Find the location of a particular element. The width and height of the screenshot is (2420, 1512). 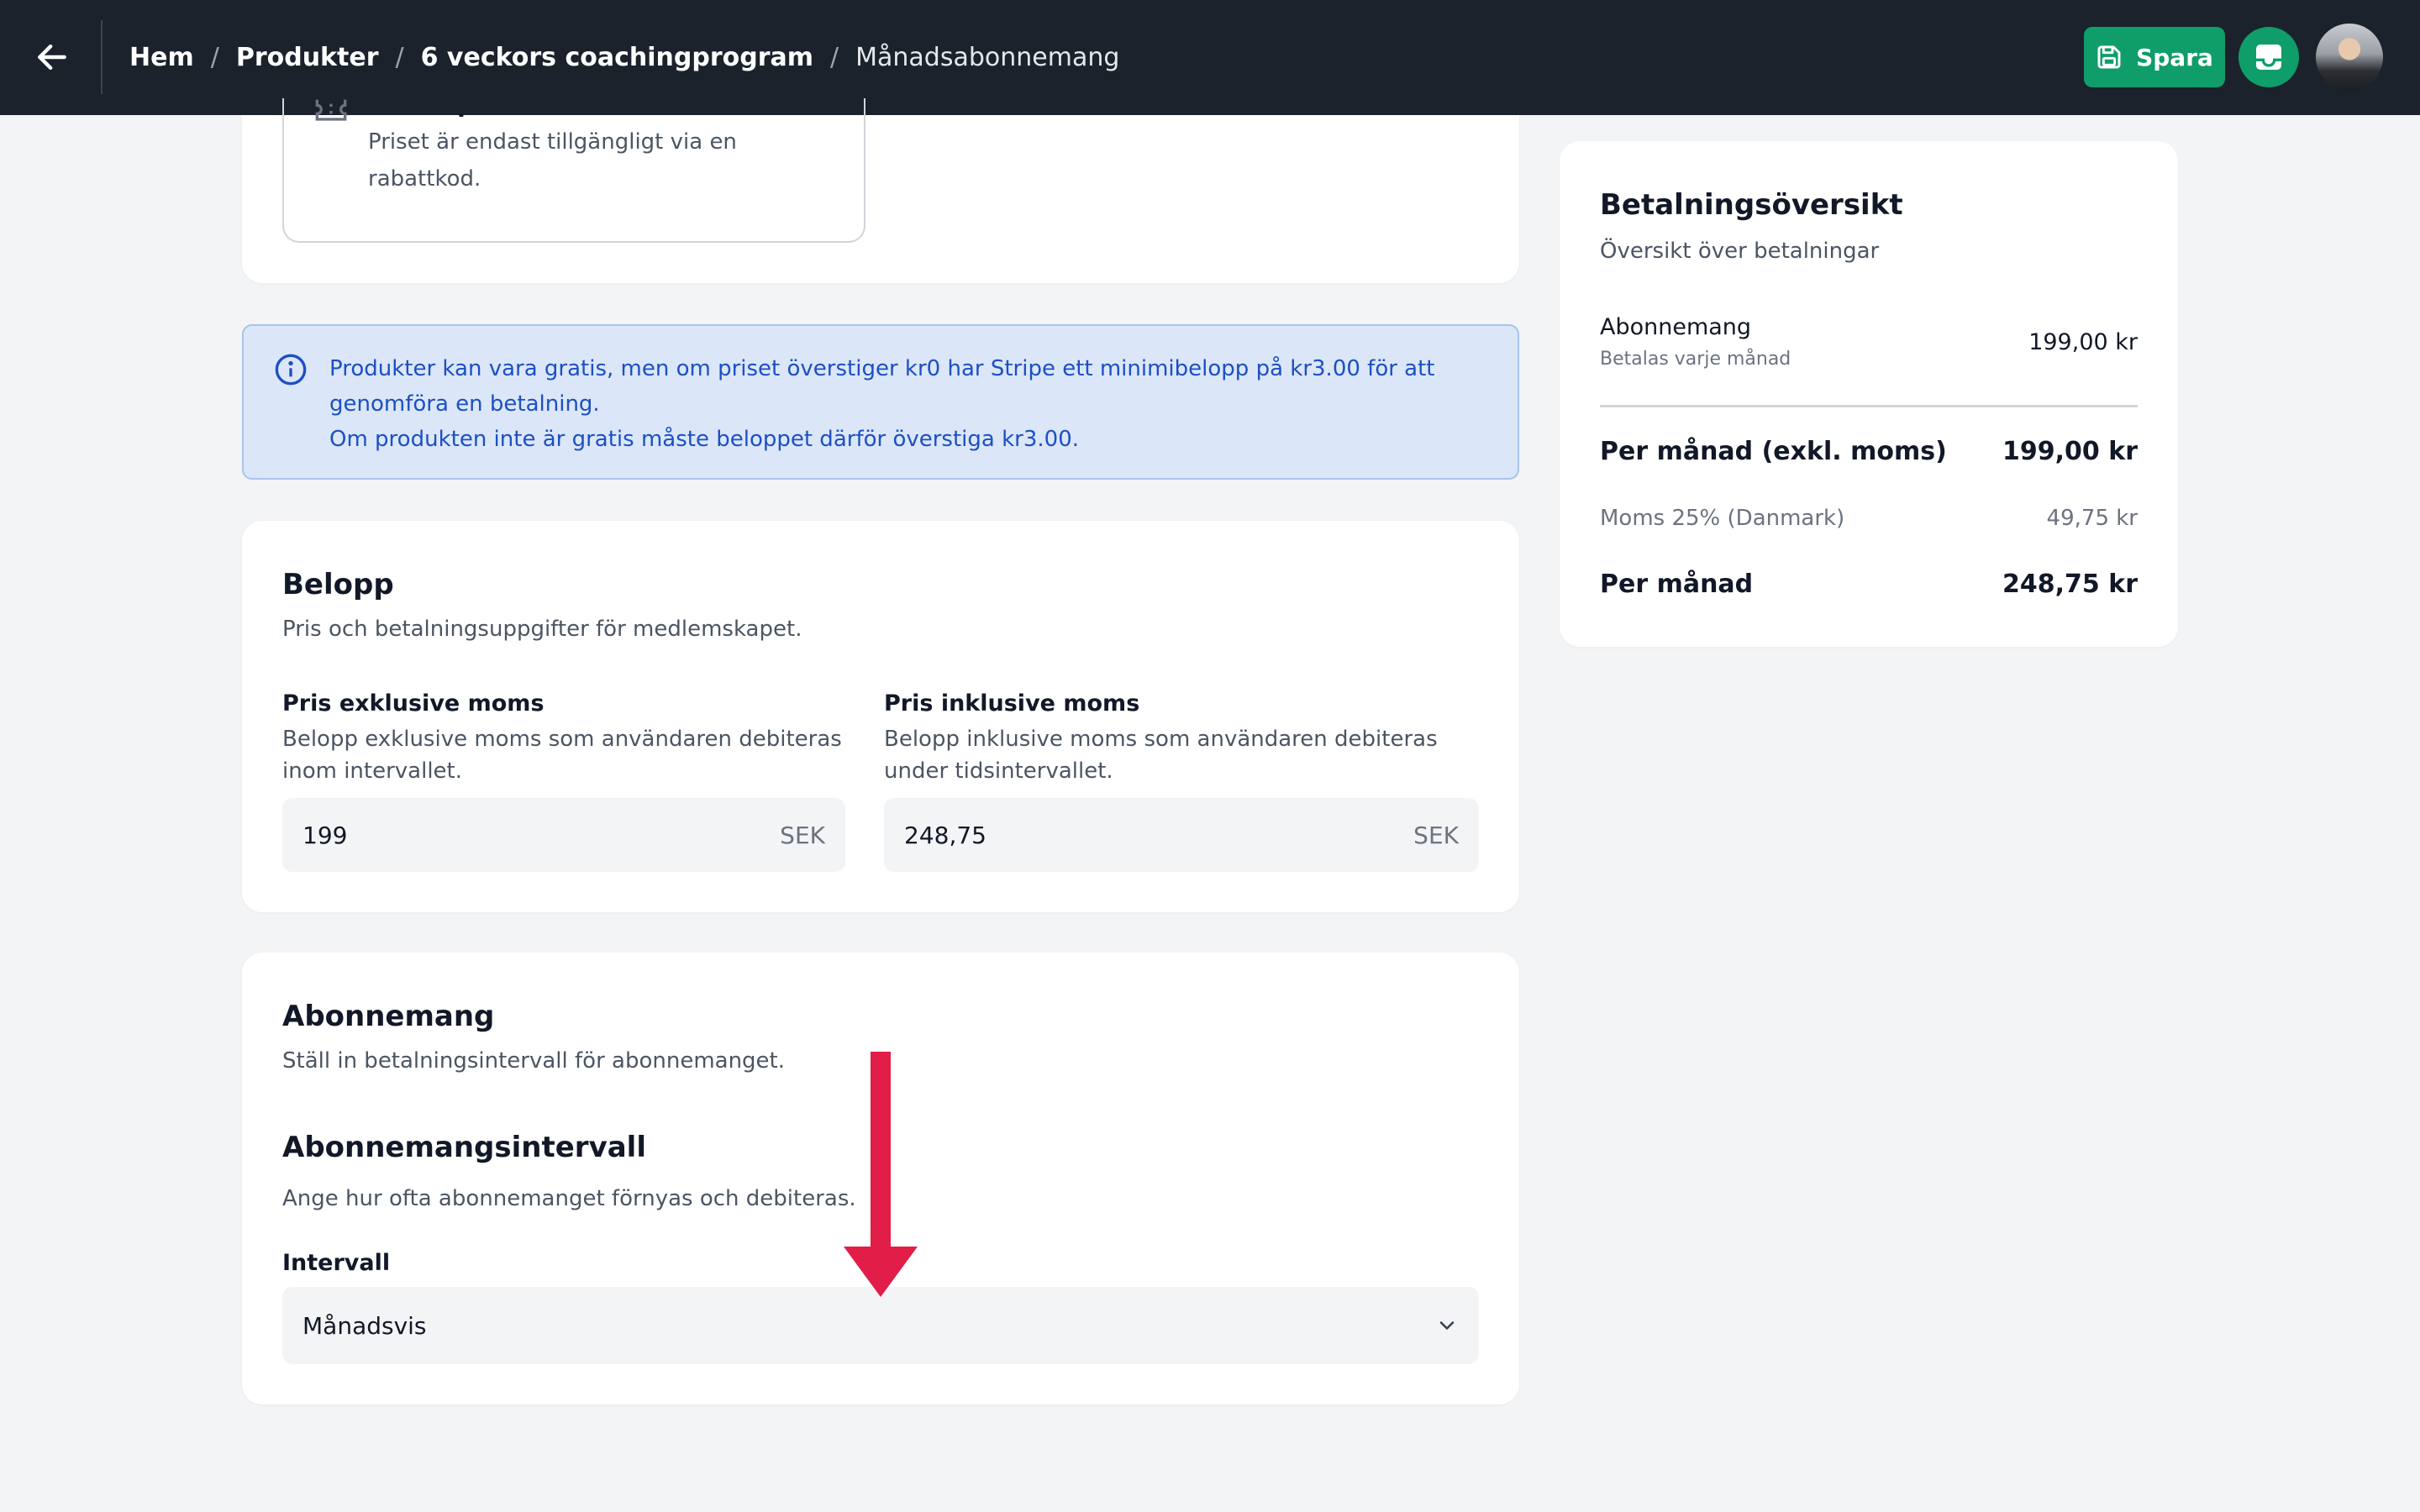

per-month-excl-row: Per månad (exkl. moms) 199,00 kr is located at coordinates (1869, 451).